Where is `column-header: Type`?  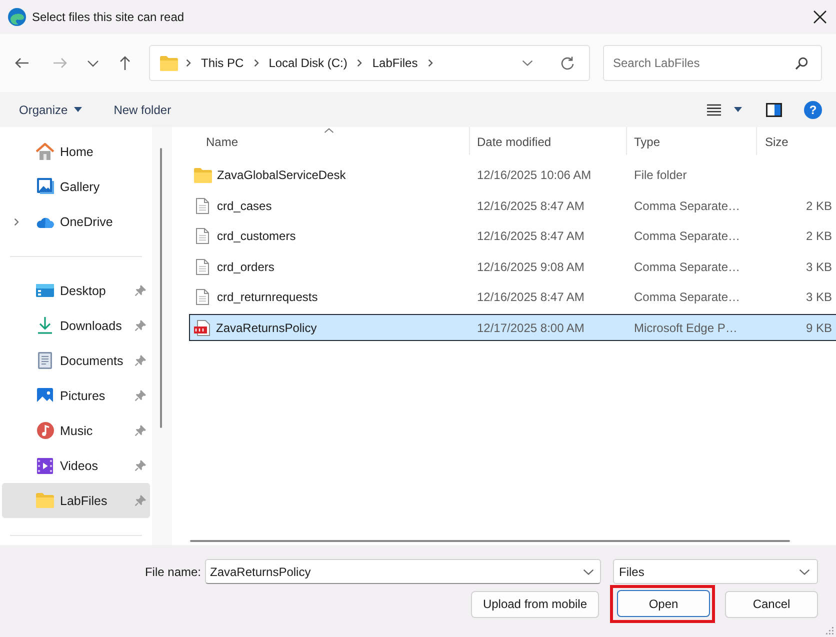 column-header: Type is located at coordinates (692, 141).